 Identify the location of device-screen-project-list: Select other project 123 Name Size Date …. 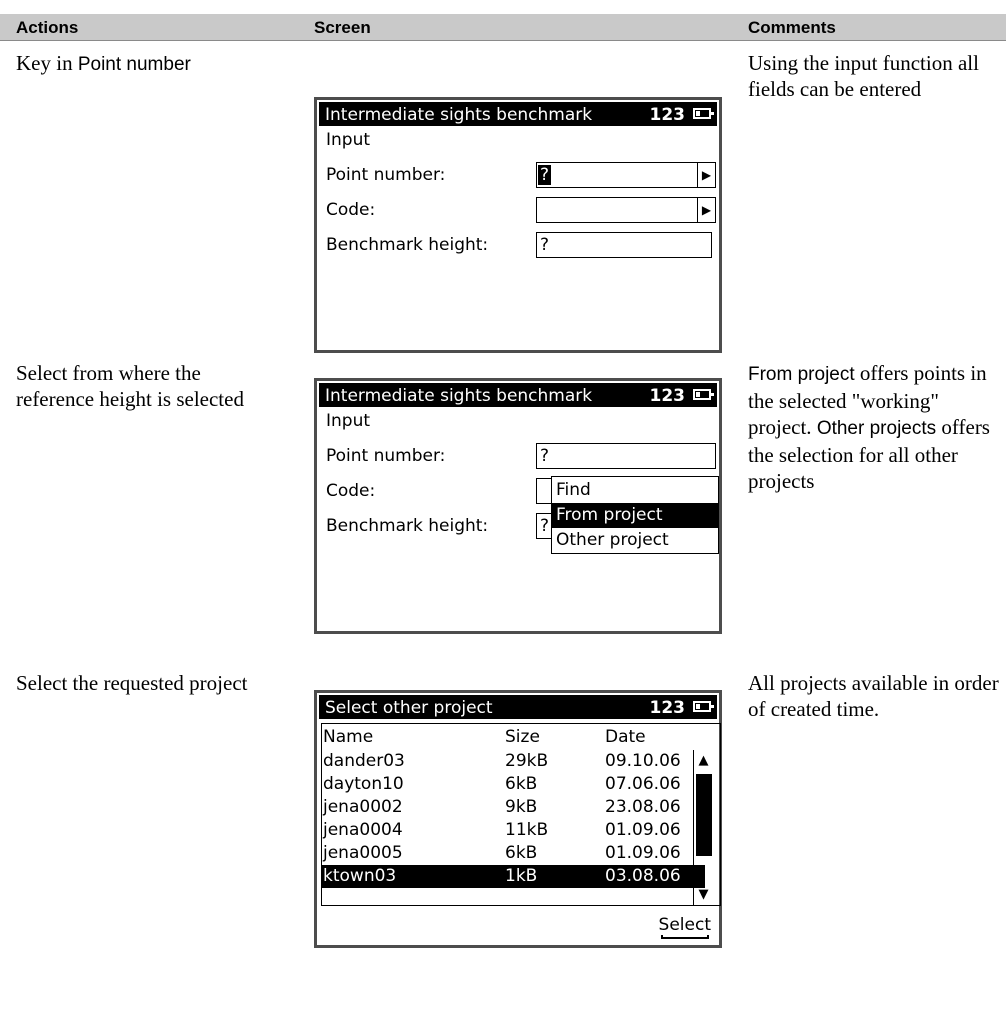
(518, 819).